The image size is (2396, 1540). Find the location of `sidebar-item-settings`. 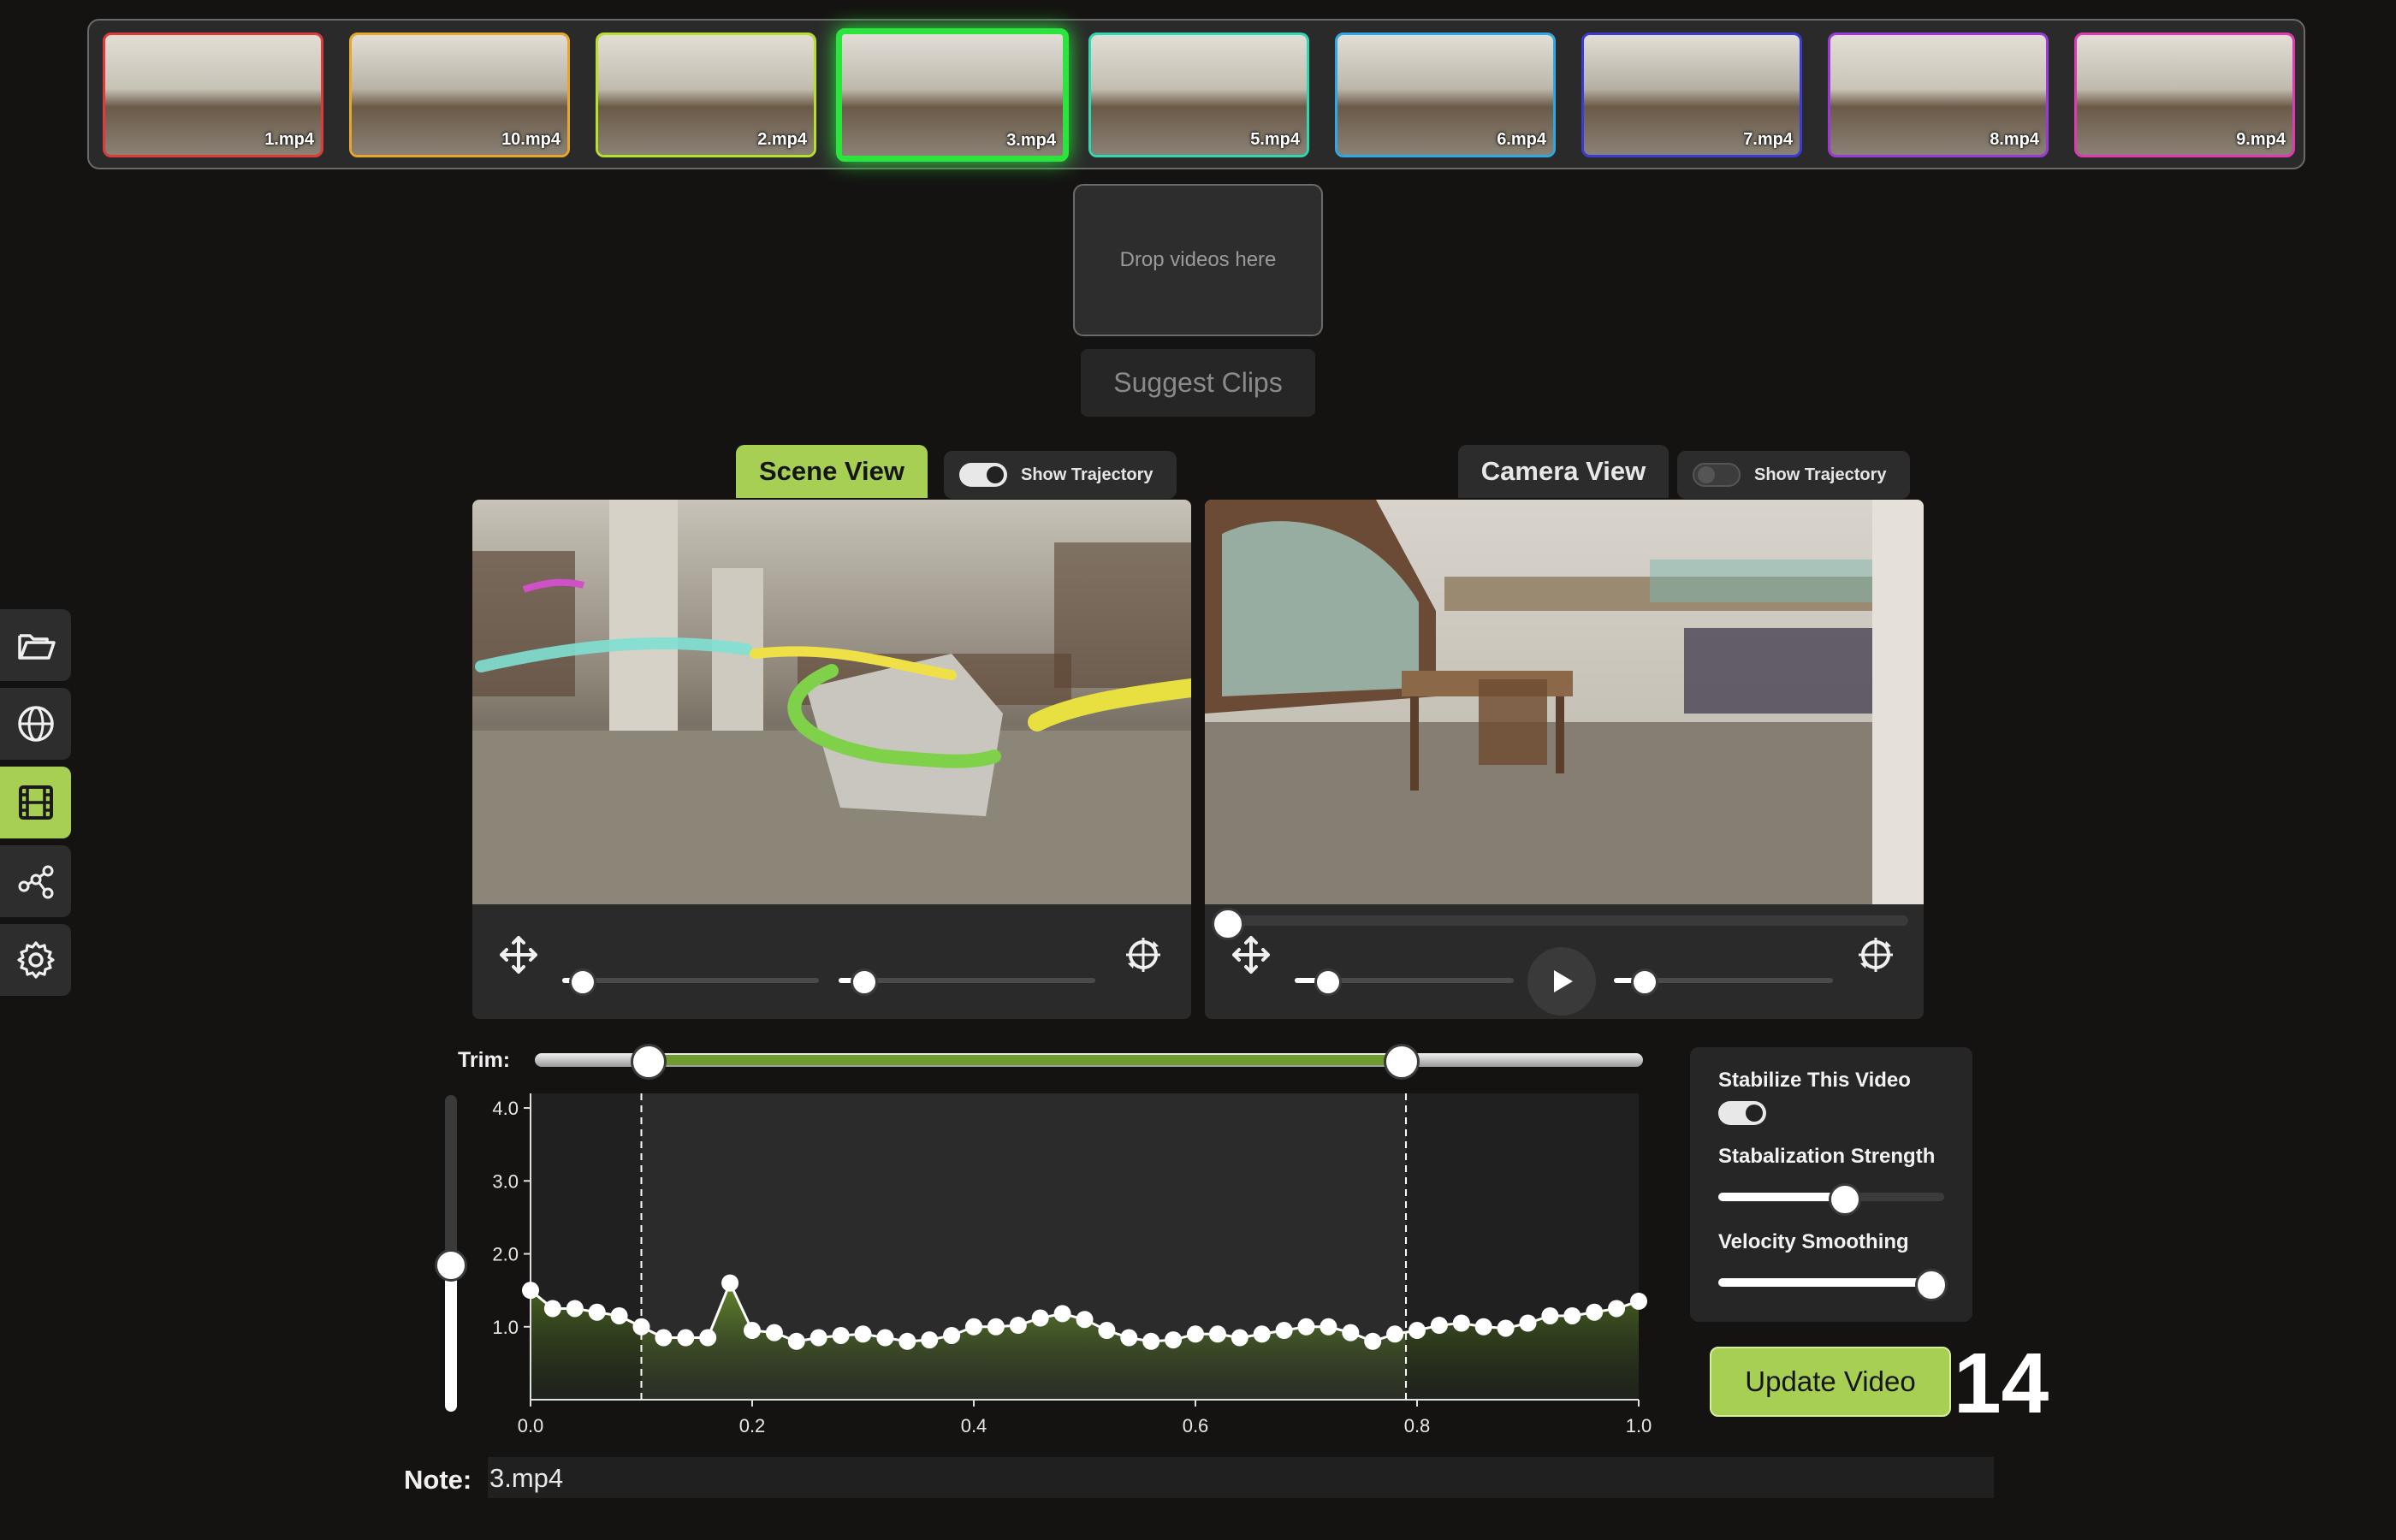

sidebar-item-settings is located at coordinates (35, 960).